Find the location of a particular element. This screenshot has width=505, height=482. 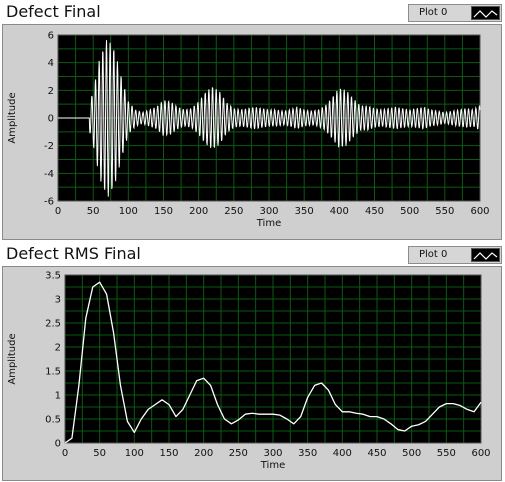

y-tick-label: -4 is located at coordinates (49, 174).